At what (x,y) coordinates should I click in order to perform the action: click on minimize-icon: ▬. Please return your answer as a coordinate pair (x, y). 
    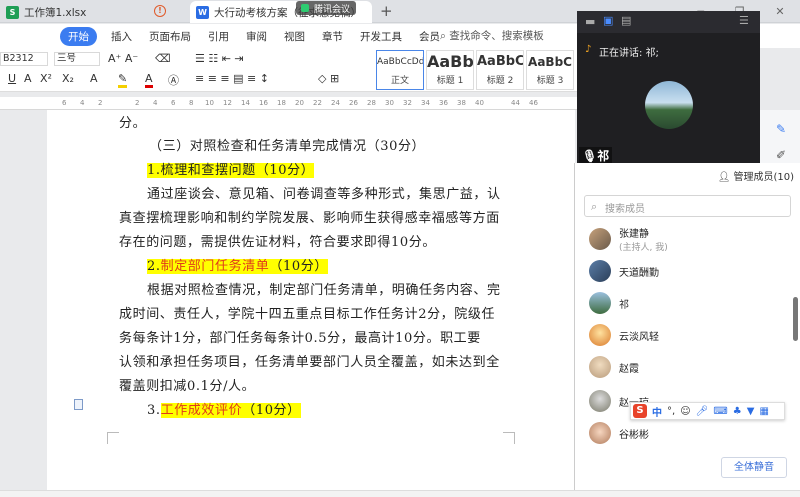
    Looking at the image, I should click on (590, 21).